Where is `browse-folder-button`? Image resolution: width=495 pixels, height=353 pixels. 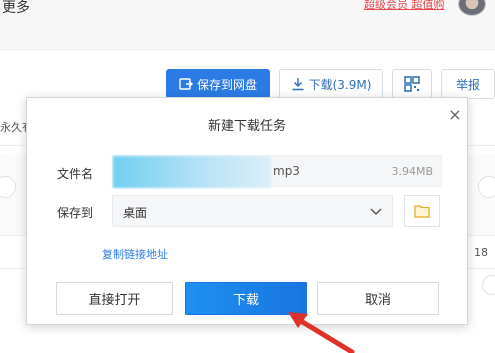
browse-folder-button is located at coordinates (422, 211).